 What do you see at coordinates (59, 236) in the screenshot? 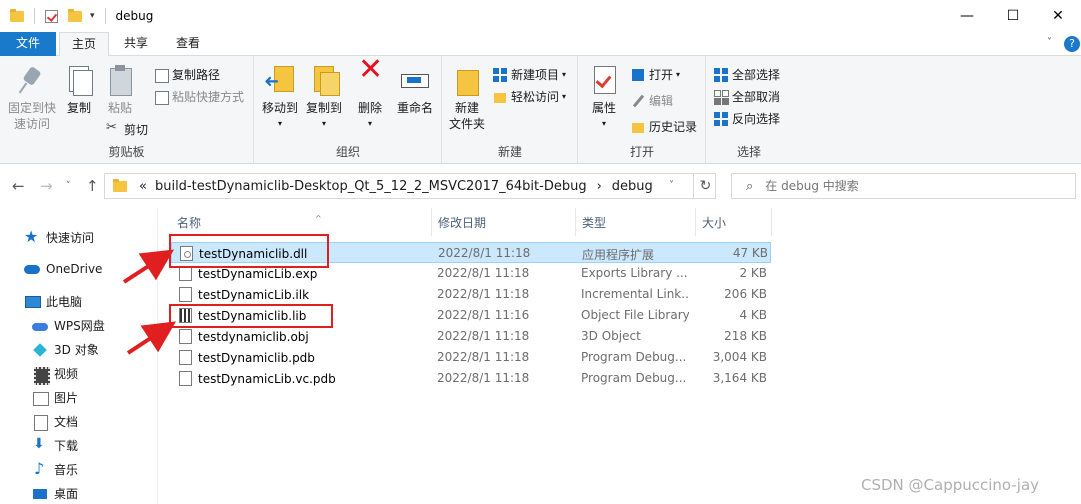
I see `nav-item-quick-access: 快速访问` at bounding box center [59, 236].